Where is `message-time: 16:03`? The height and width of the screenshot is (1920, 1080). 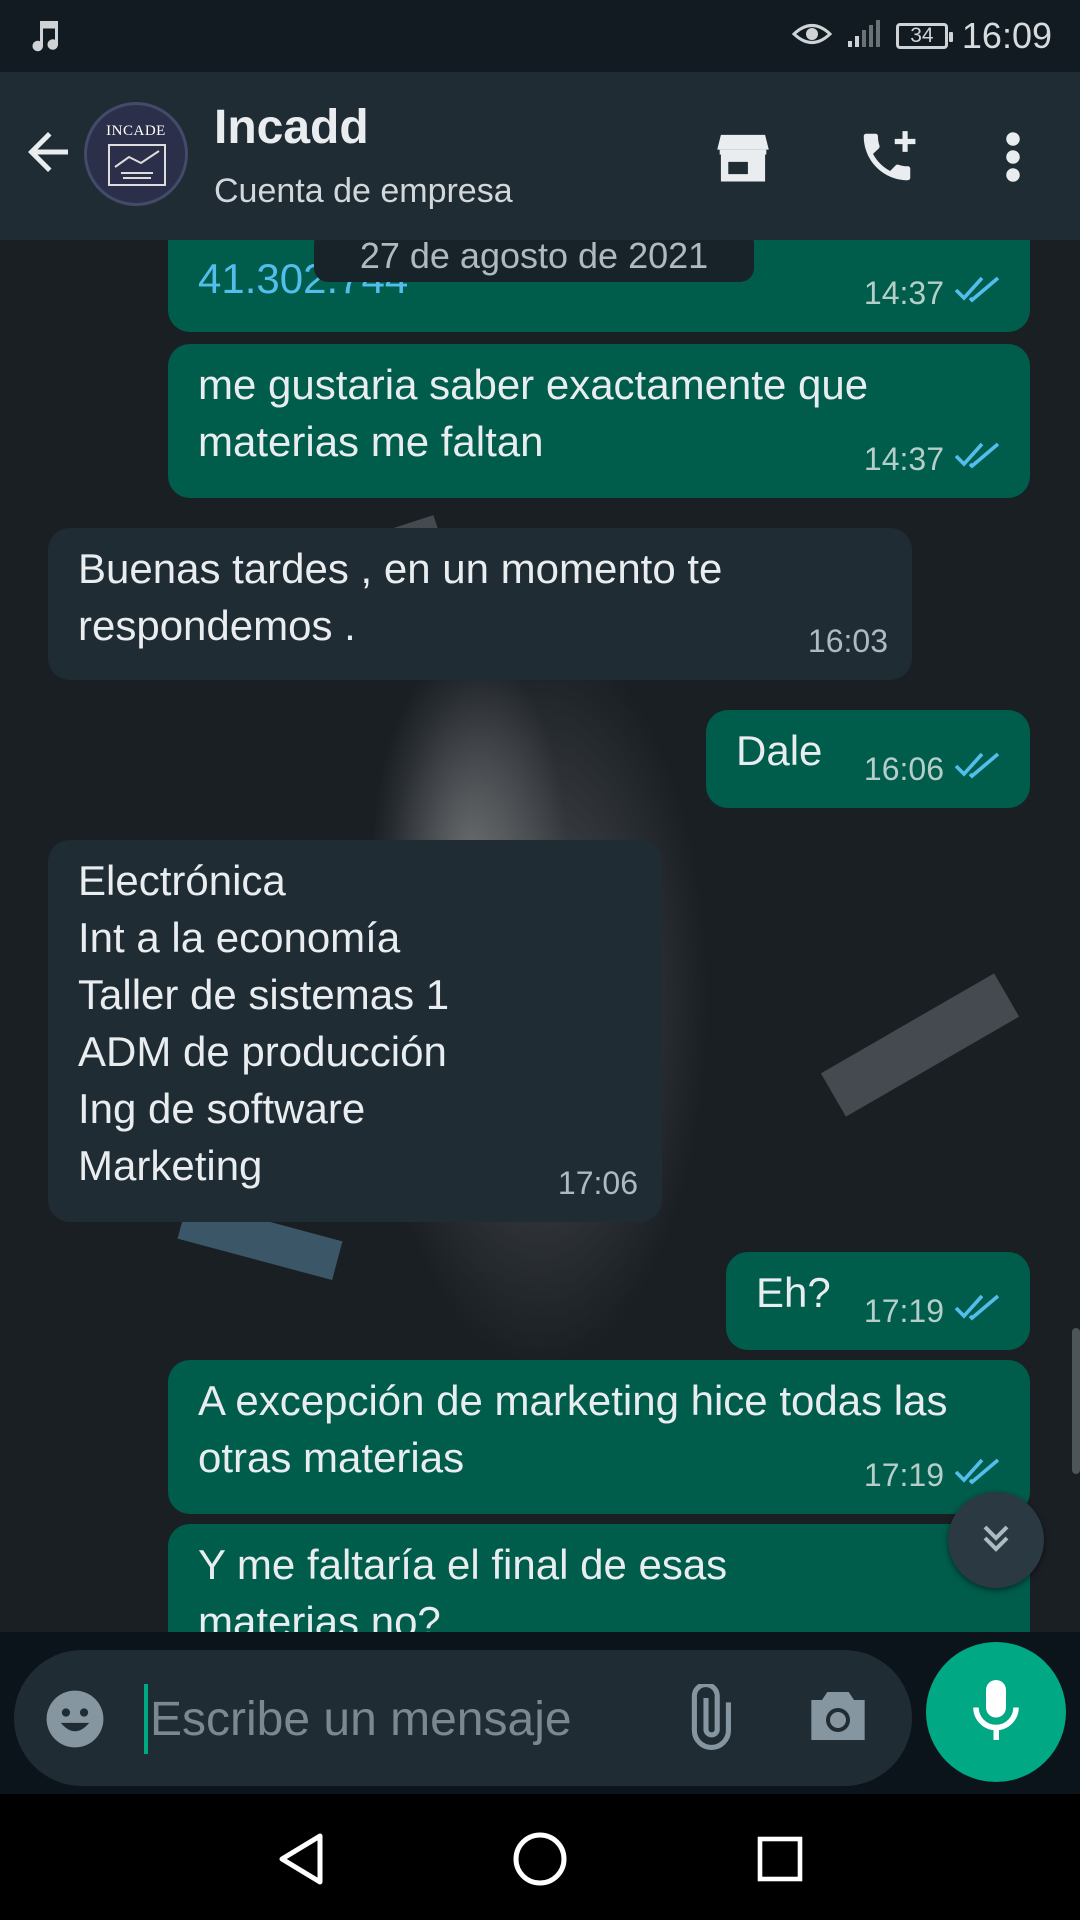
message-time: 16:03 is located at coordinates (847, 641).